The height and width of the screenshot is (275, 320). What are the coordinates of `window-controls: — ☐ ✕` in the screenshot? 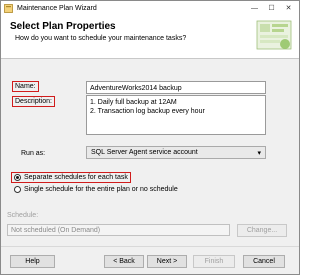 It's located at (271, 8).